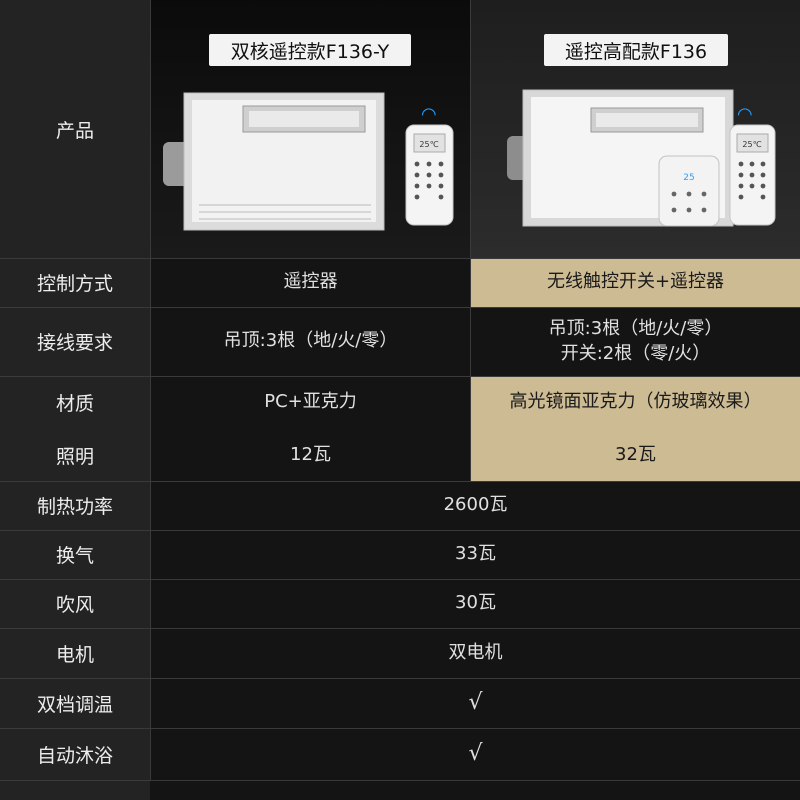  What do you see at coordinates (641, 158) in the screenshot?
I see `product-2-image: 25 25℃` at bounding box center [641, 158].